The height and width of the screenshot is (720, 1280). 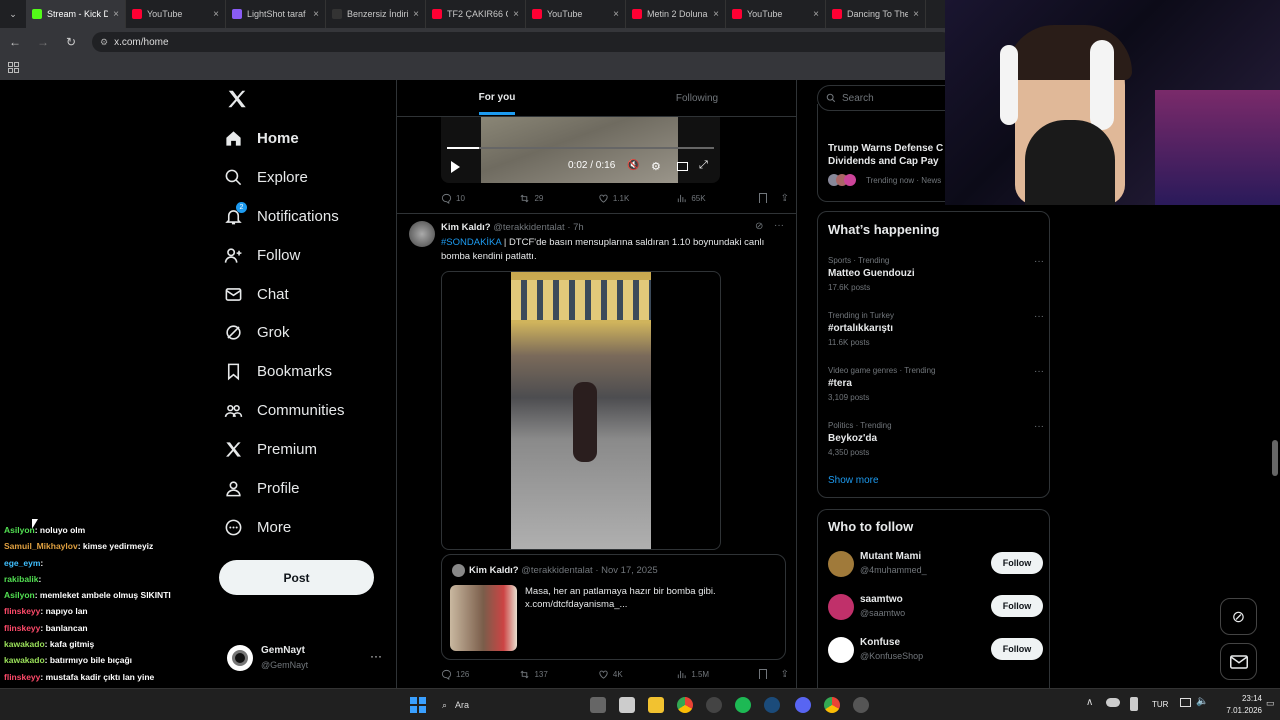 What do you see at coordinates (257, 332) in the screenshot?
I see `nav-item-grok: Grok` at bounding box center [257, 332].